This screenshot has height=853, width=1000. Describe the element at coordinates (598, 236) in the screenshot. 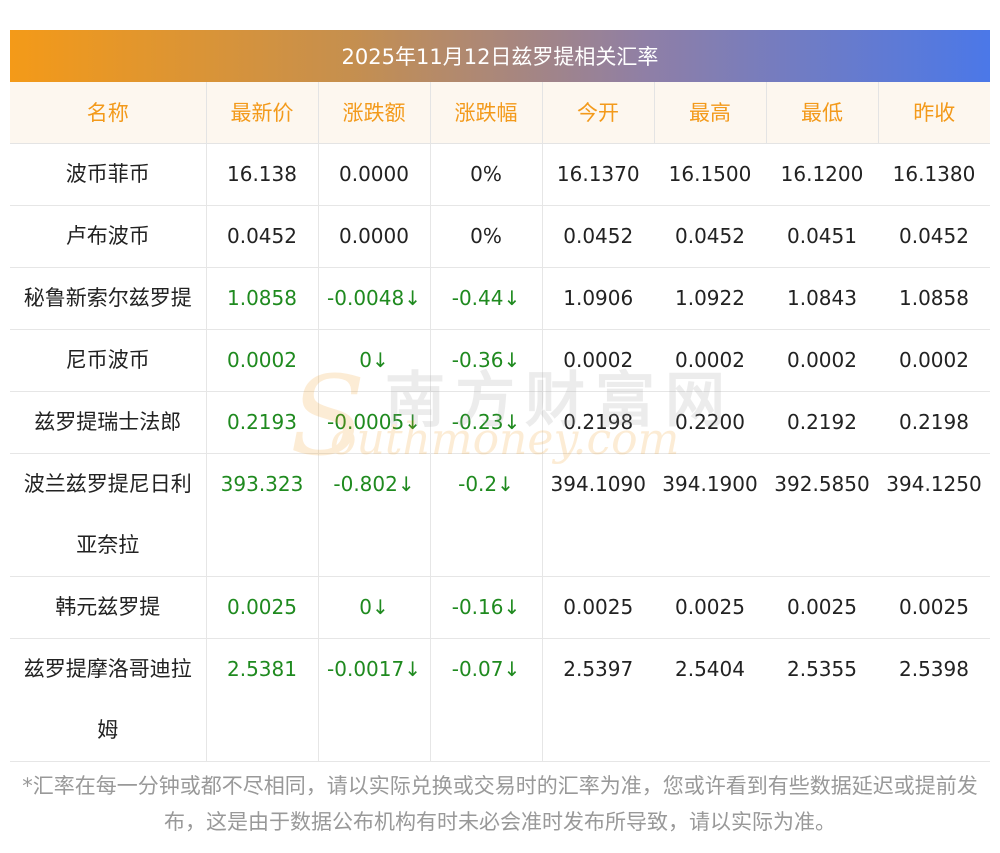

I see `row-open: 0.0452` at that location.